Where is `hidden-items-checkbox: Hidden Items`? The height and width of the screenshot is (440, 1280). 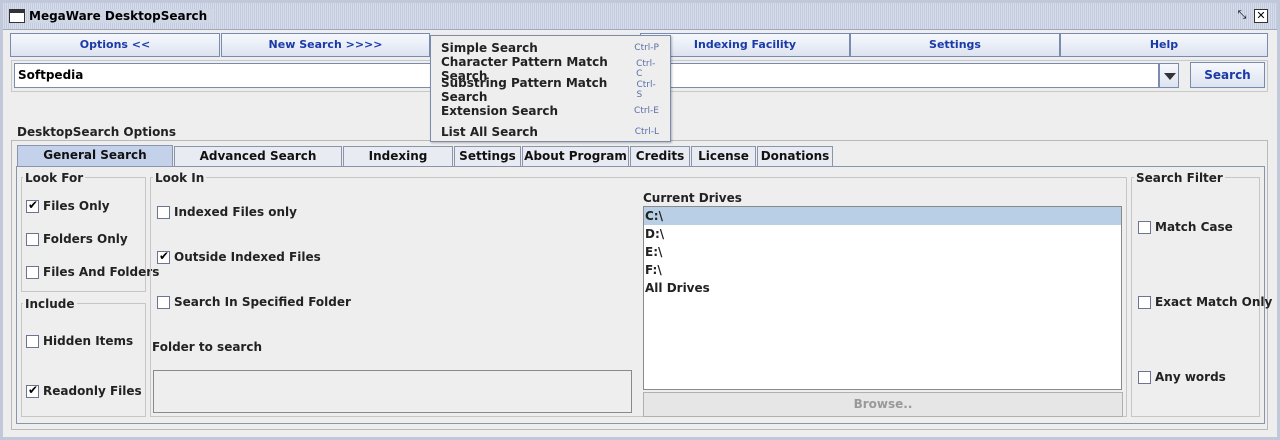
hidden-items-checkbox: Hidden Items is located at coordinates (79, 341).